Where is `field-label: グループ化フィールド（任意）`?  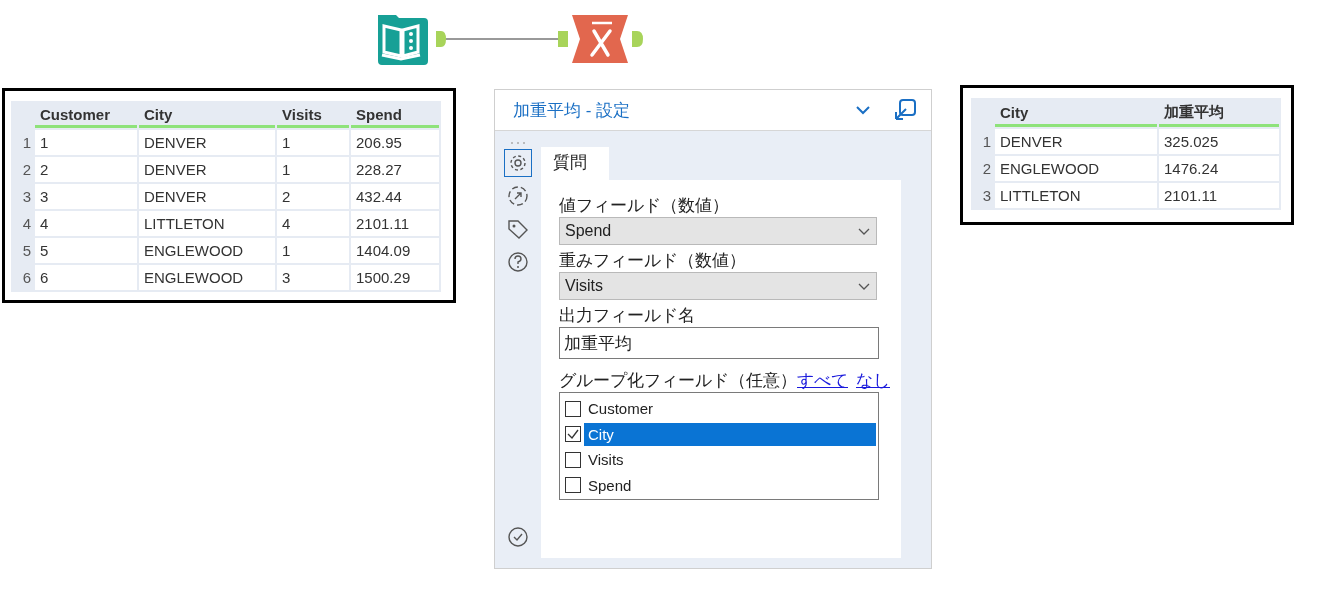
field-label: グループ化フィールド（任意） is located at coordinates (678, 381).